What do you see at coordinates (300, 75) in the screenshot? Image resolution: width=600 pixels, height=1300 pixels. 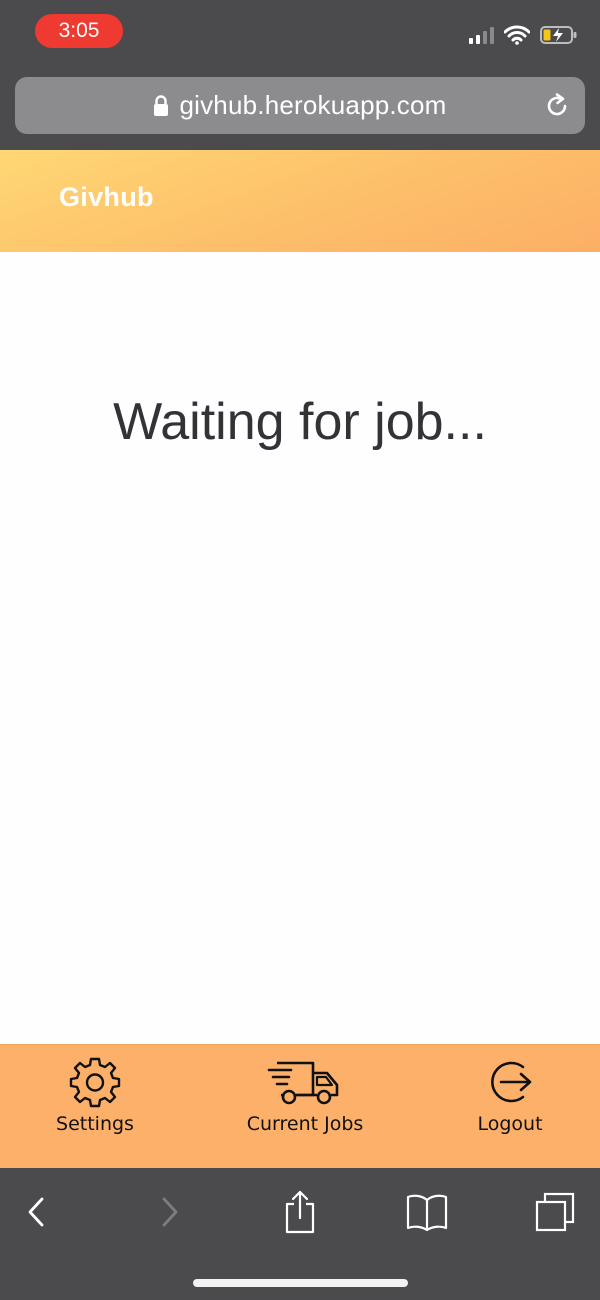 I see `browser-top-chrome: 3:05 givhub.herokuapp.com` at bounding box center [300, 75].